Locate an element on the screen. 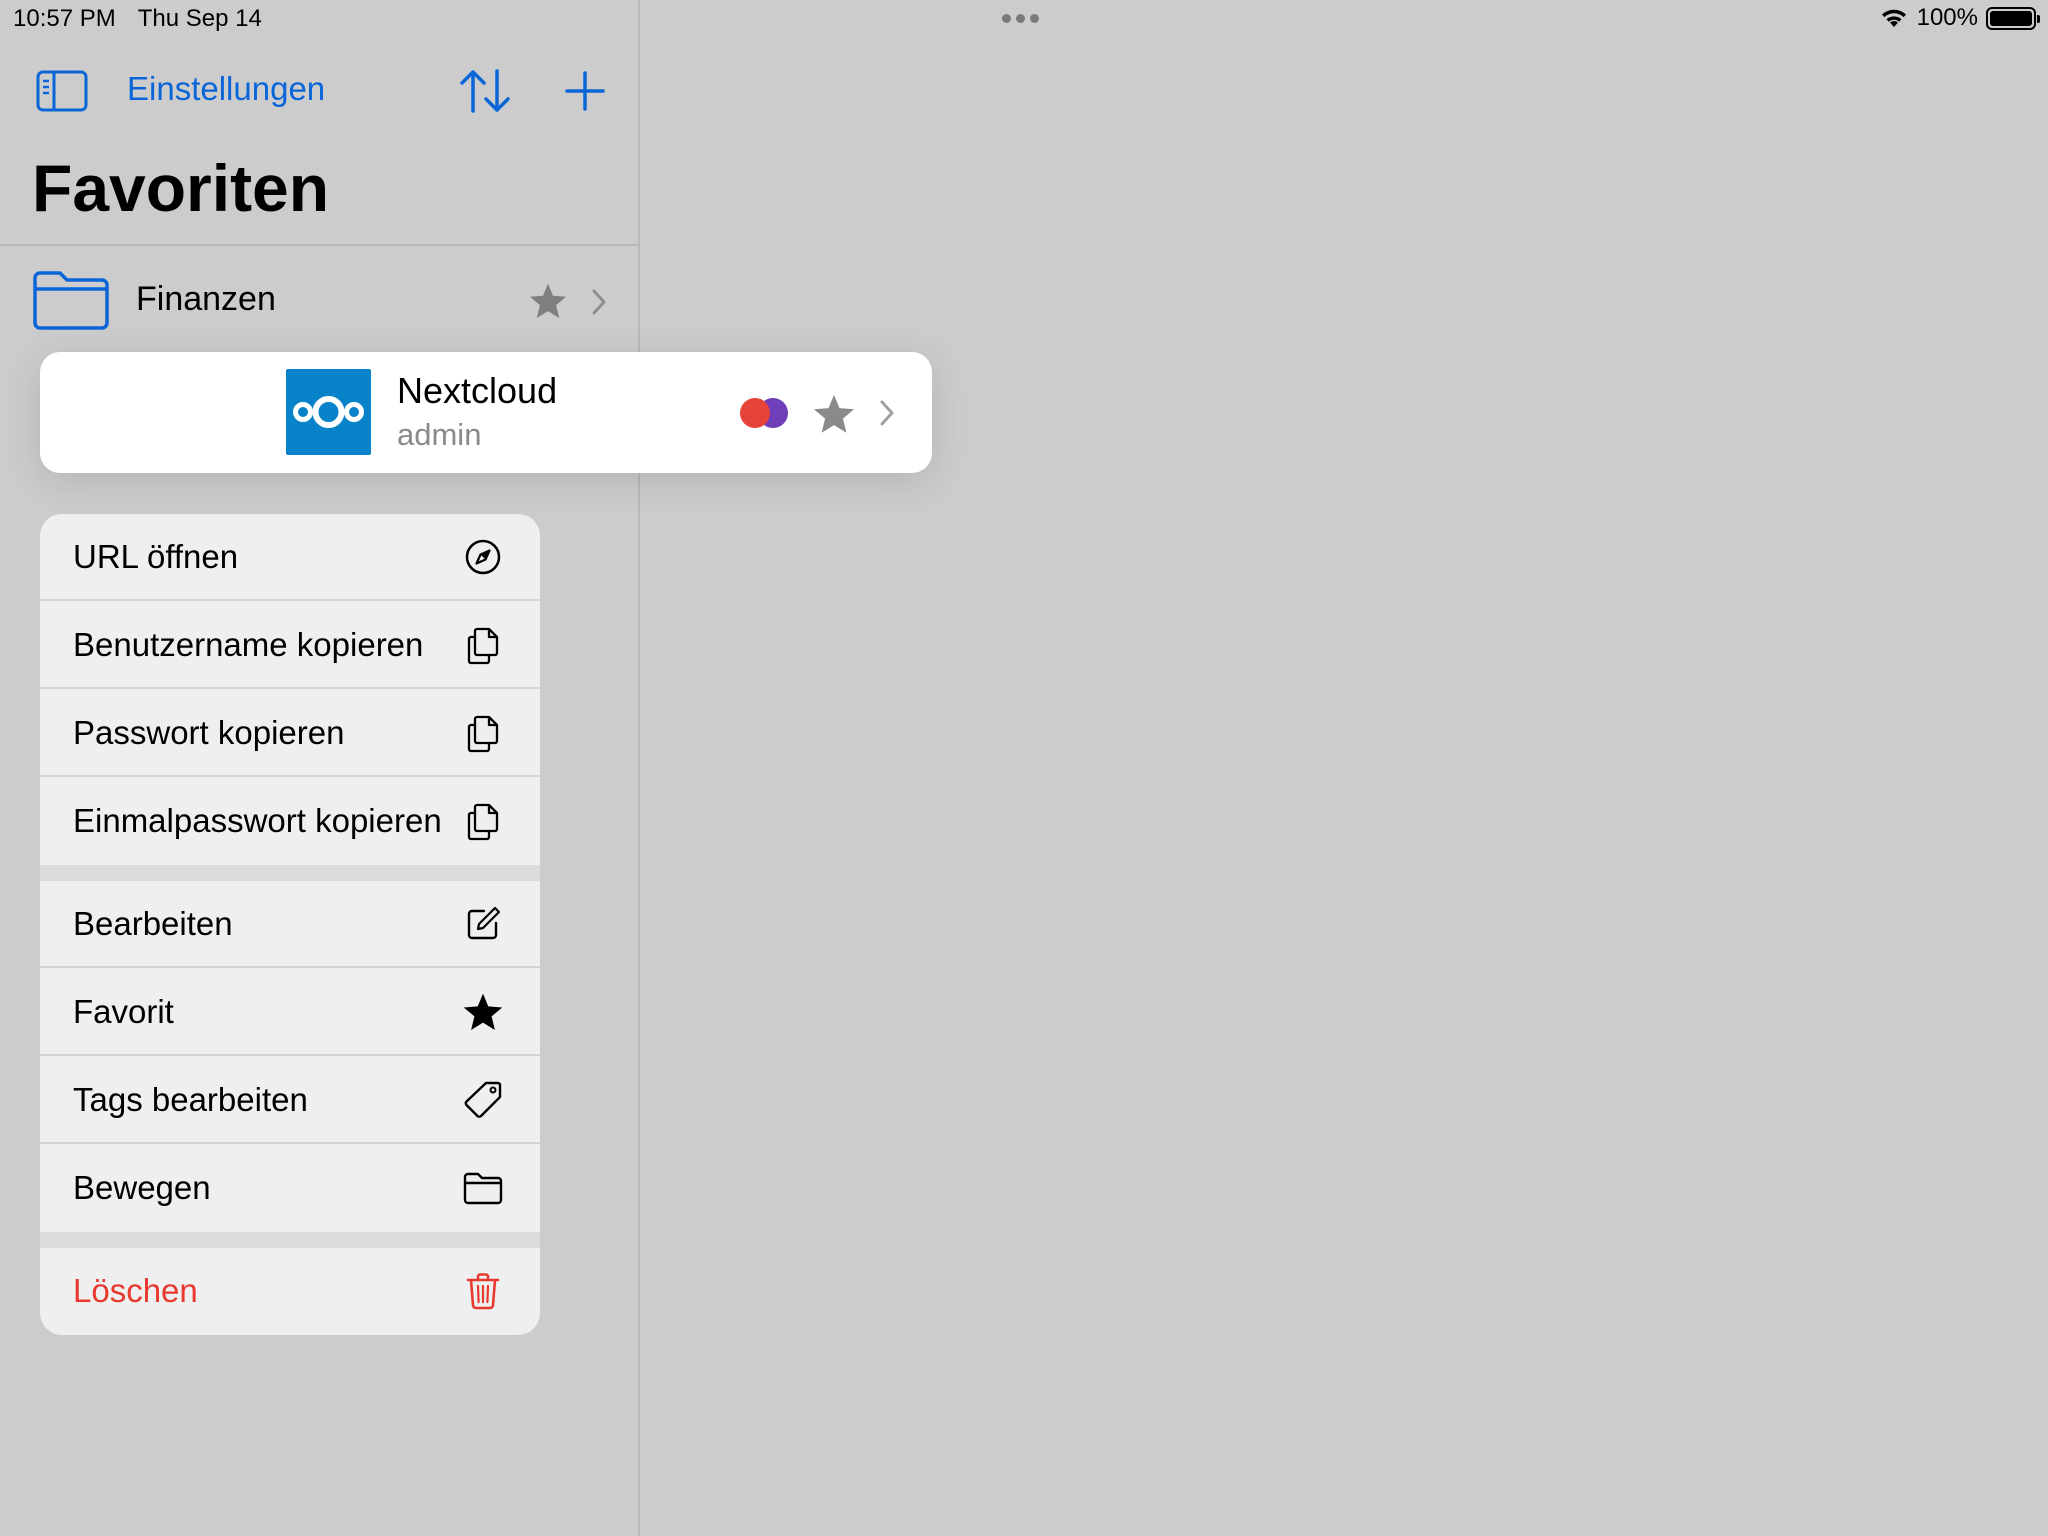 Image resolution: width=2048 pixels, height=1536 pixels. wifi-icon is located at coordinates (1893, 18).